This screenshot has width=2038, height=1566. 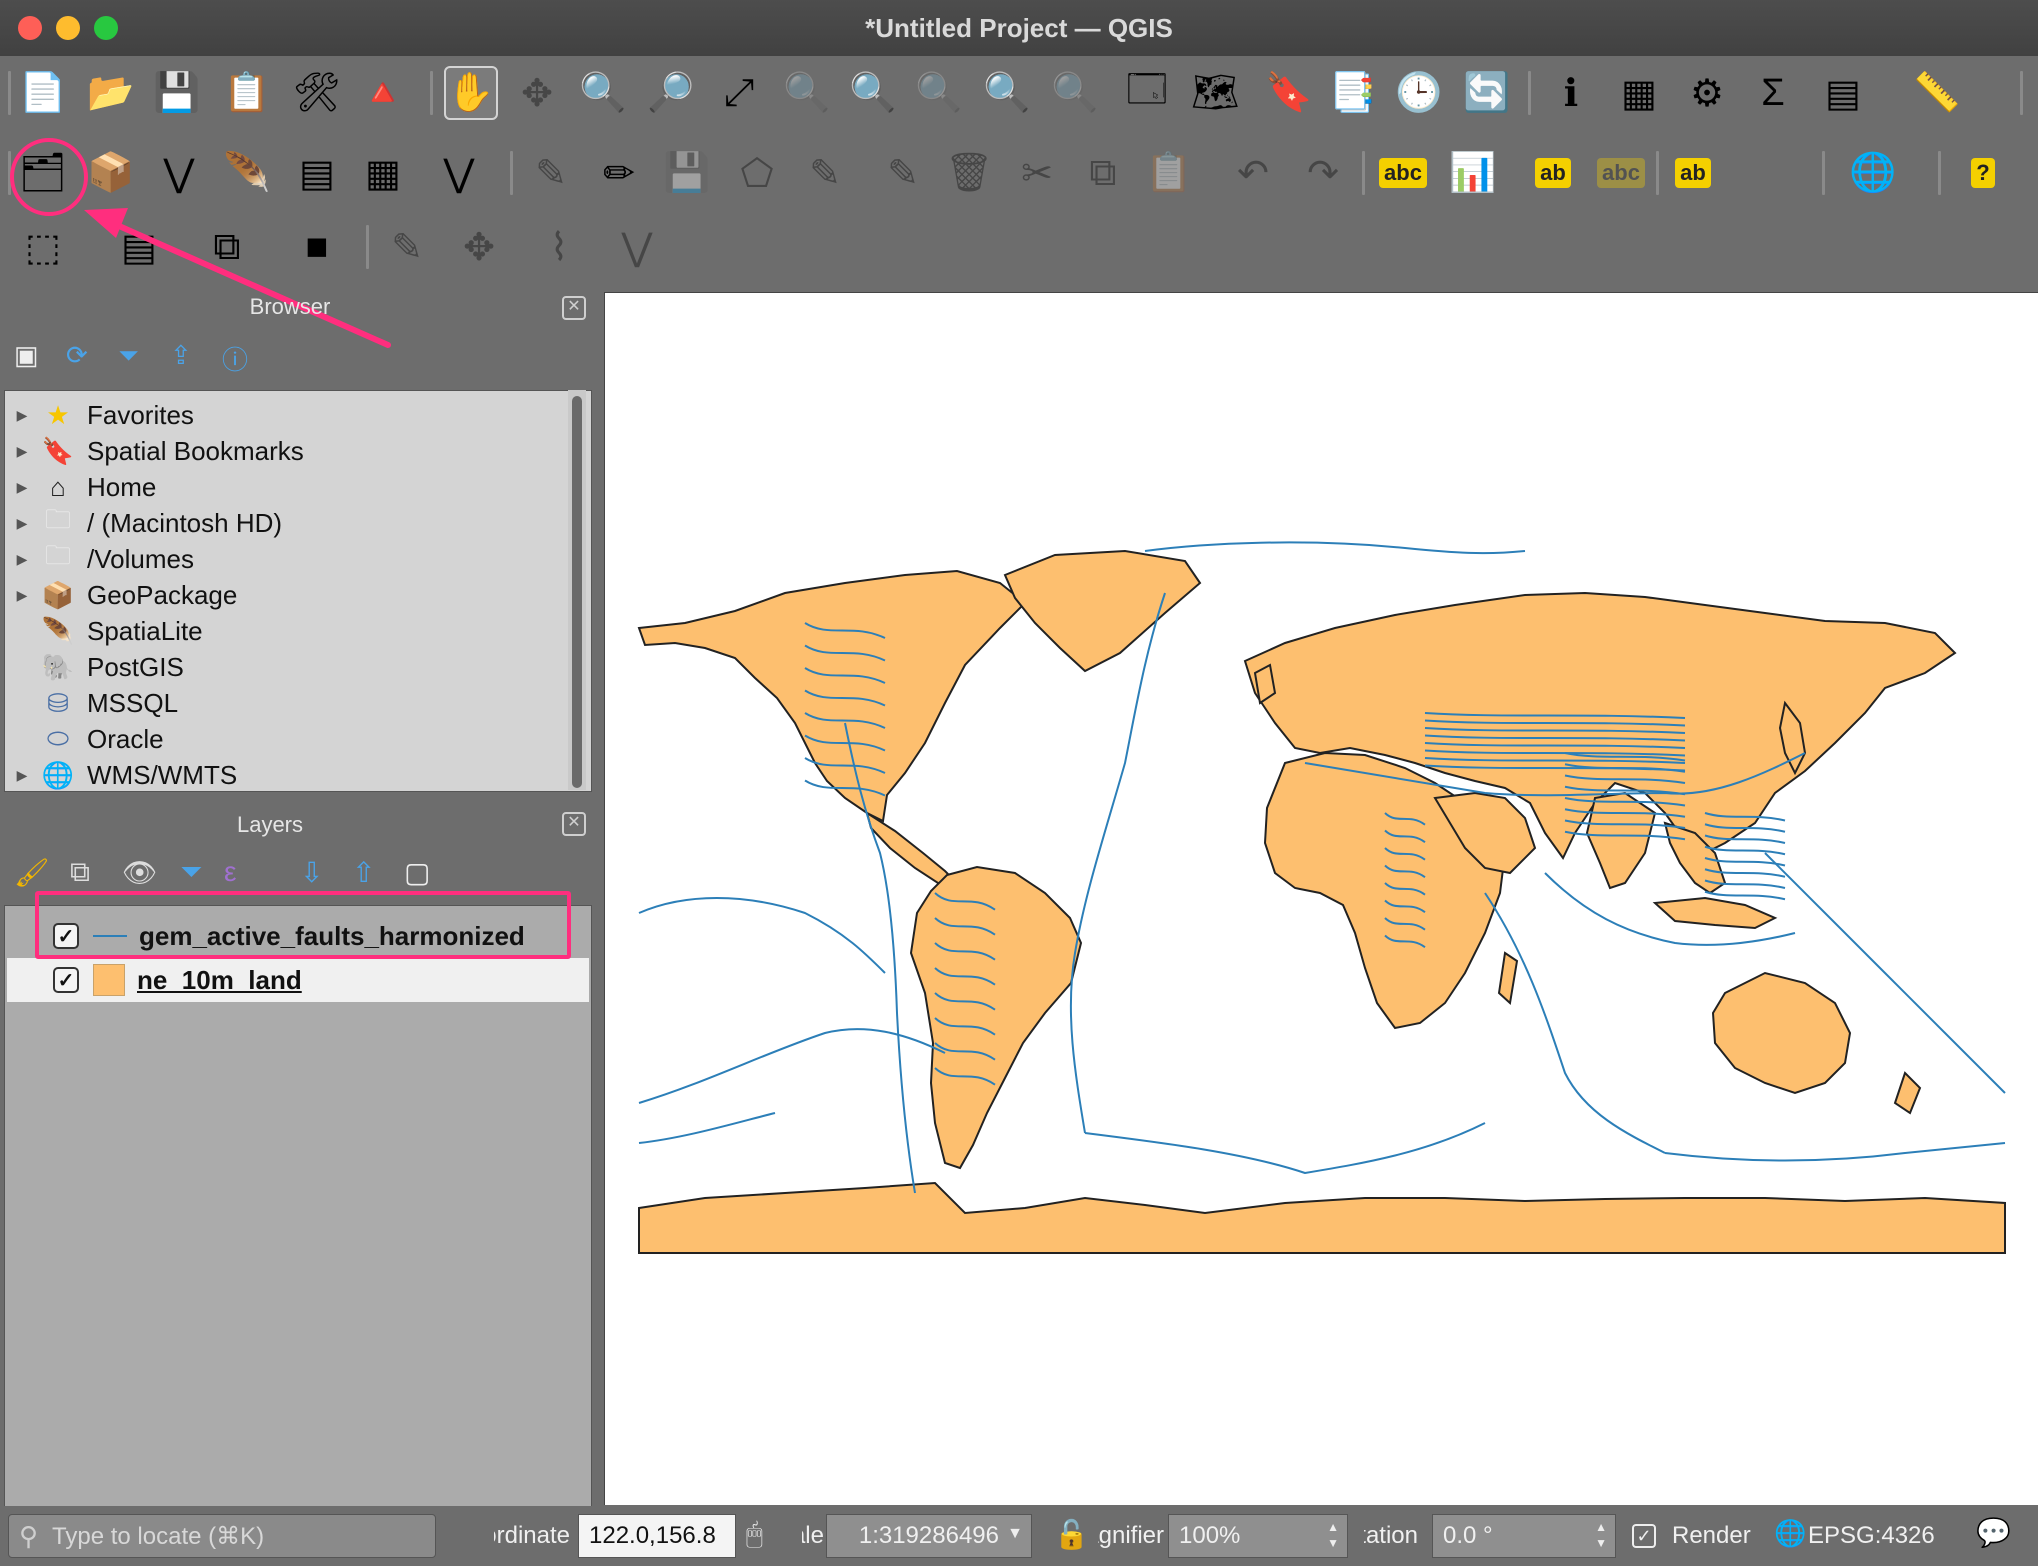 I want to click on new-spatial-bookmark-icon: 🔖, so click(x=1289, y=93).